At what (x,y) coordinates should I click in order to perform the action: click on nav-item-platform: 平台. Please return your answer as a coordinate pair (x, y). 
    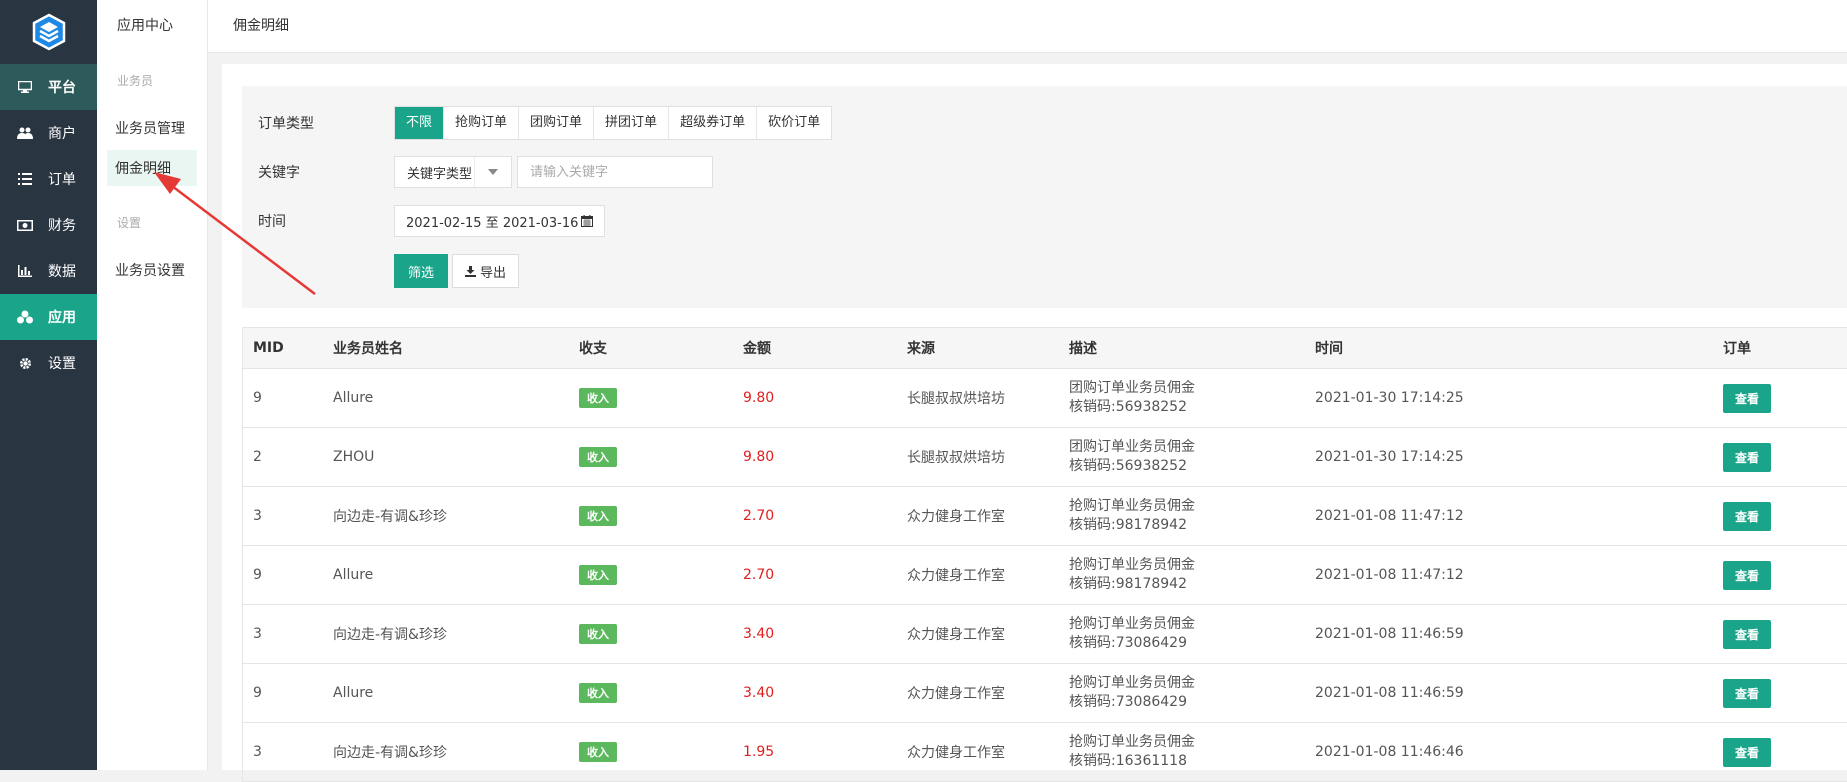
    Looking at the image, I should click on (48, 87).